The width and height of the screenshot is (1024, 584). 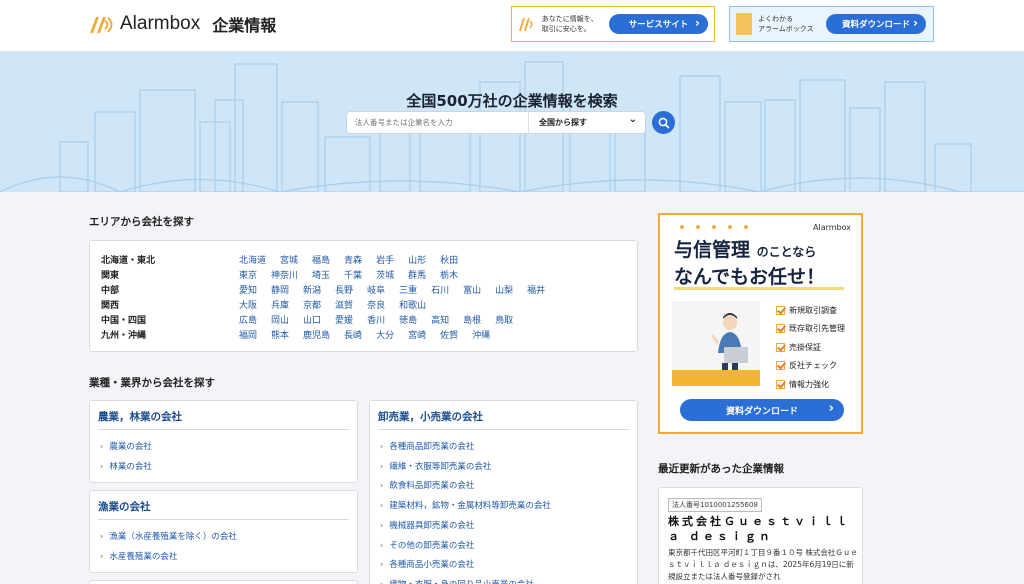 What do you see at coordinates (440, 319) in the screenshot?
I see `prefecture-link: 高知` at bounding box center [440, 319].